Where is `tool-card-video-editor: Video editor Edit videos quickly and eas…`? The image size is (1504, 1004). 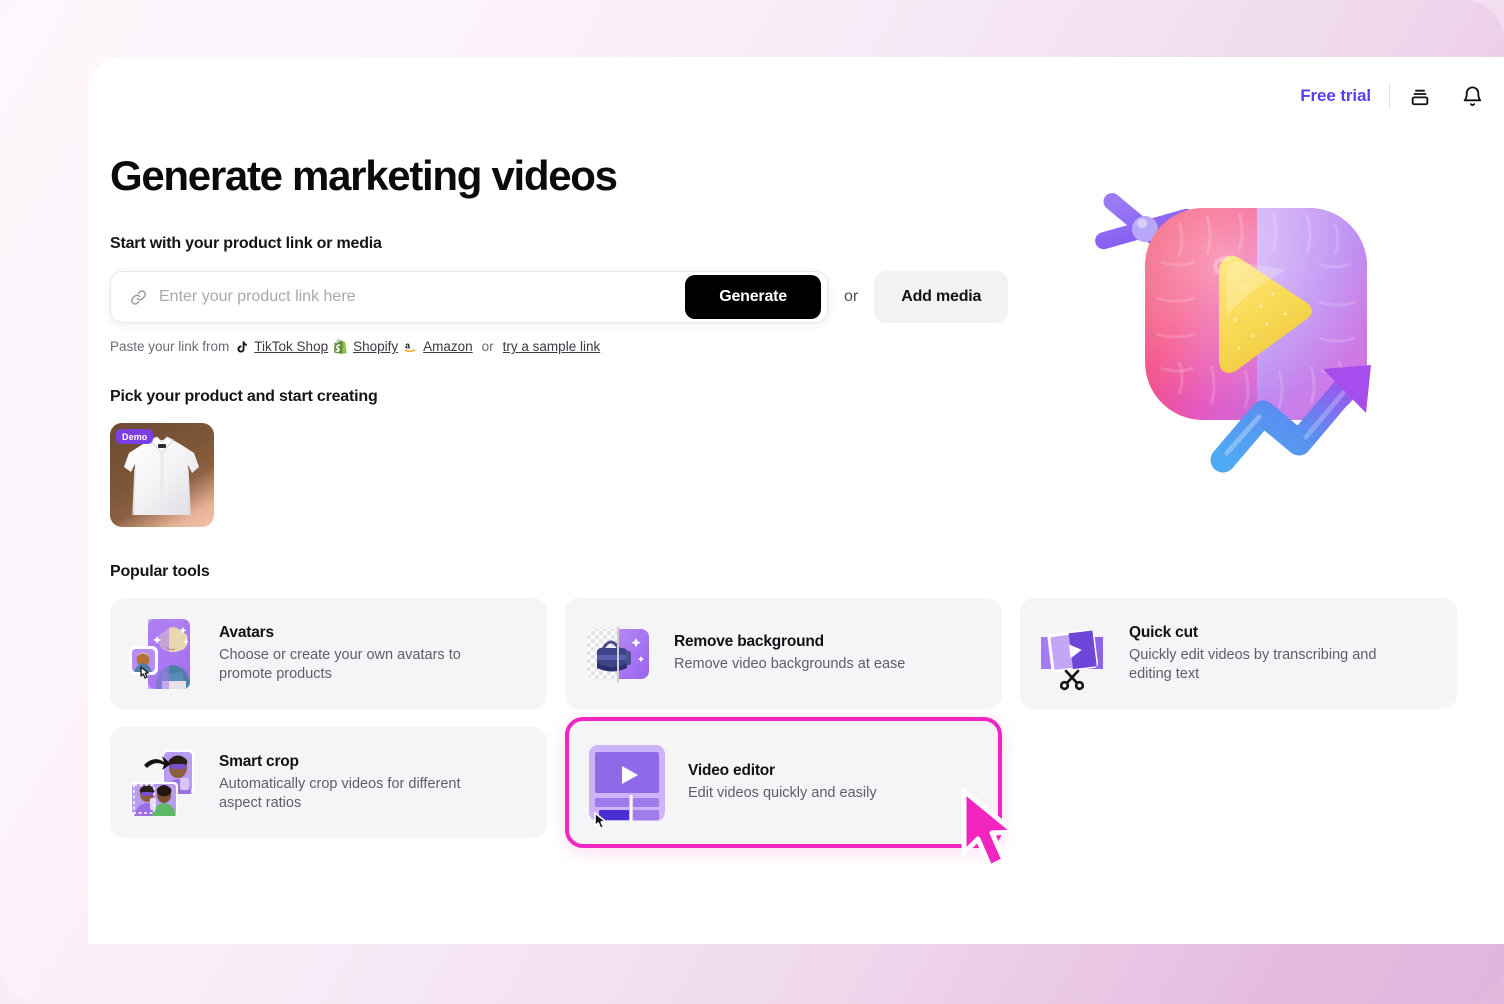 tool-card-video-editor: Video editor Edit videos quickly and eas… is located at coordinates (791, 793).